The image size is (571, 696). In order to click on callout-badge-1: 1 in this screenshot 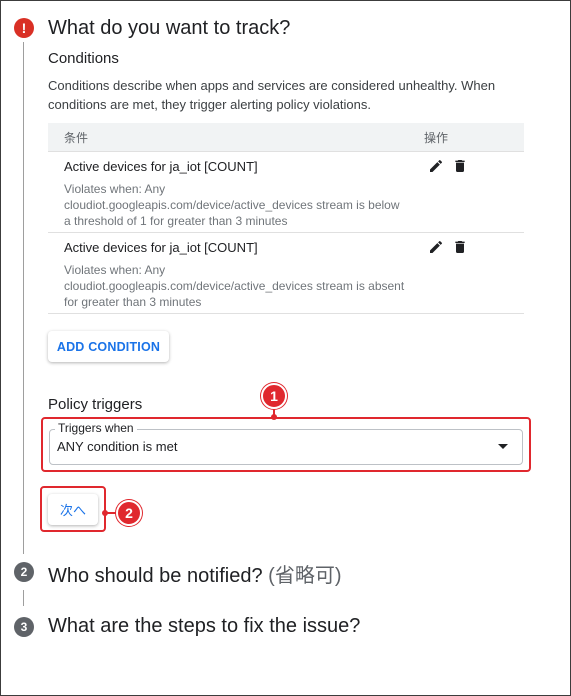, I will do `click(274, 396)`.